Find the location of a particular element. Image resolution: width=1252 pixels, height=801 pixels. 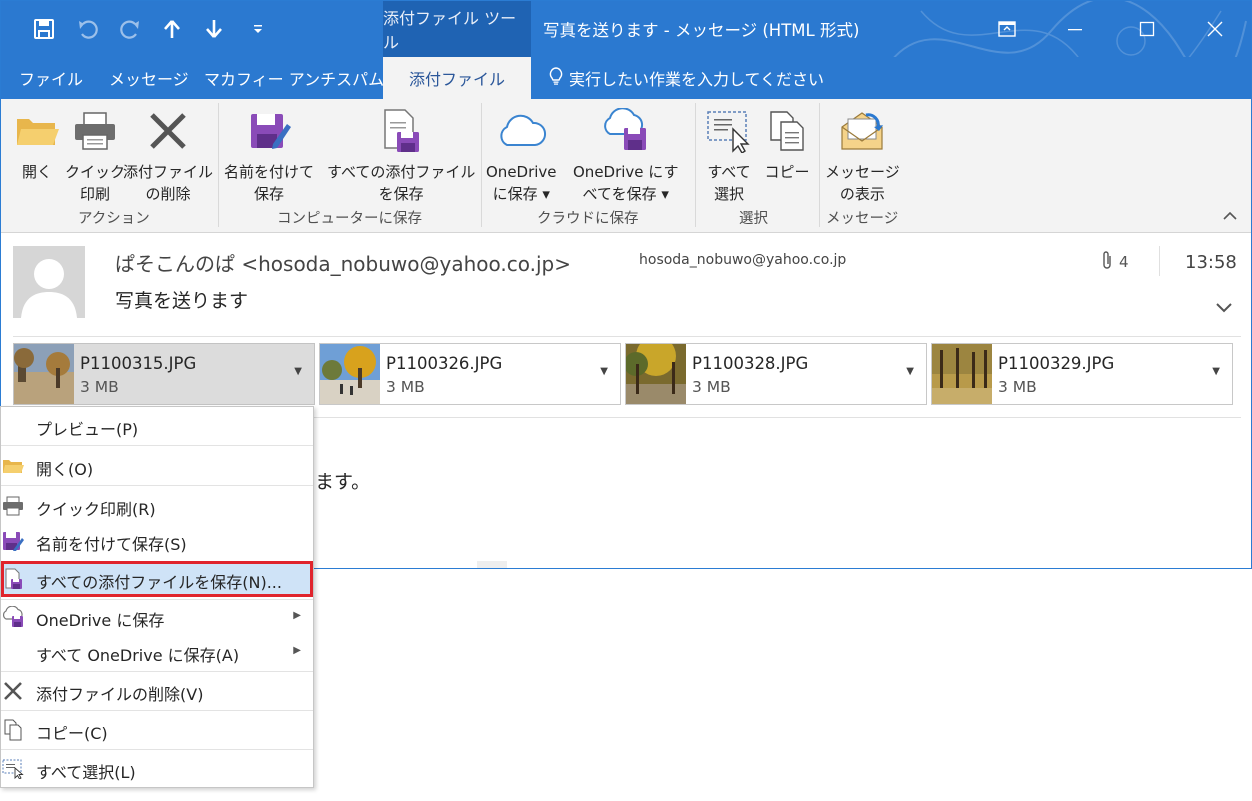

menu-item-remove-attachment: 添付ファイルの削除(V) is located at coordinates (157, 691).